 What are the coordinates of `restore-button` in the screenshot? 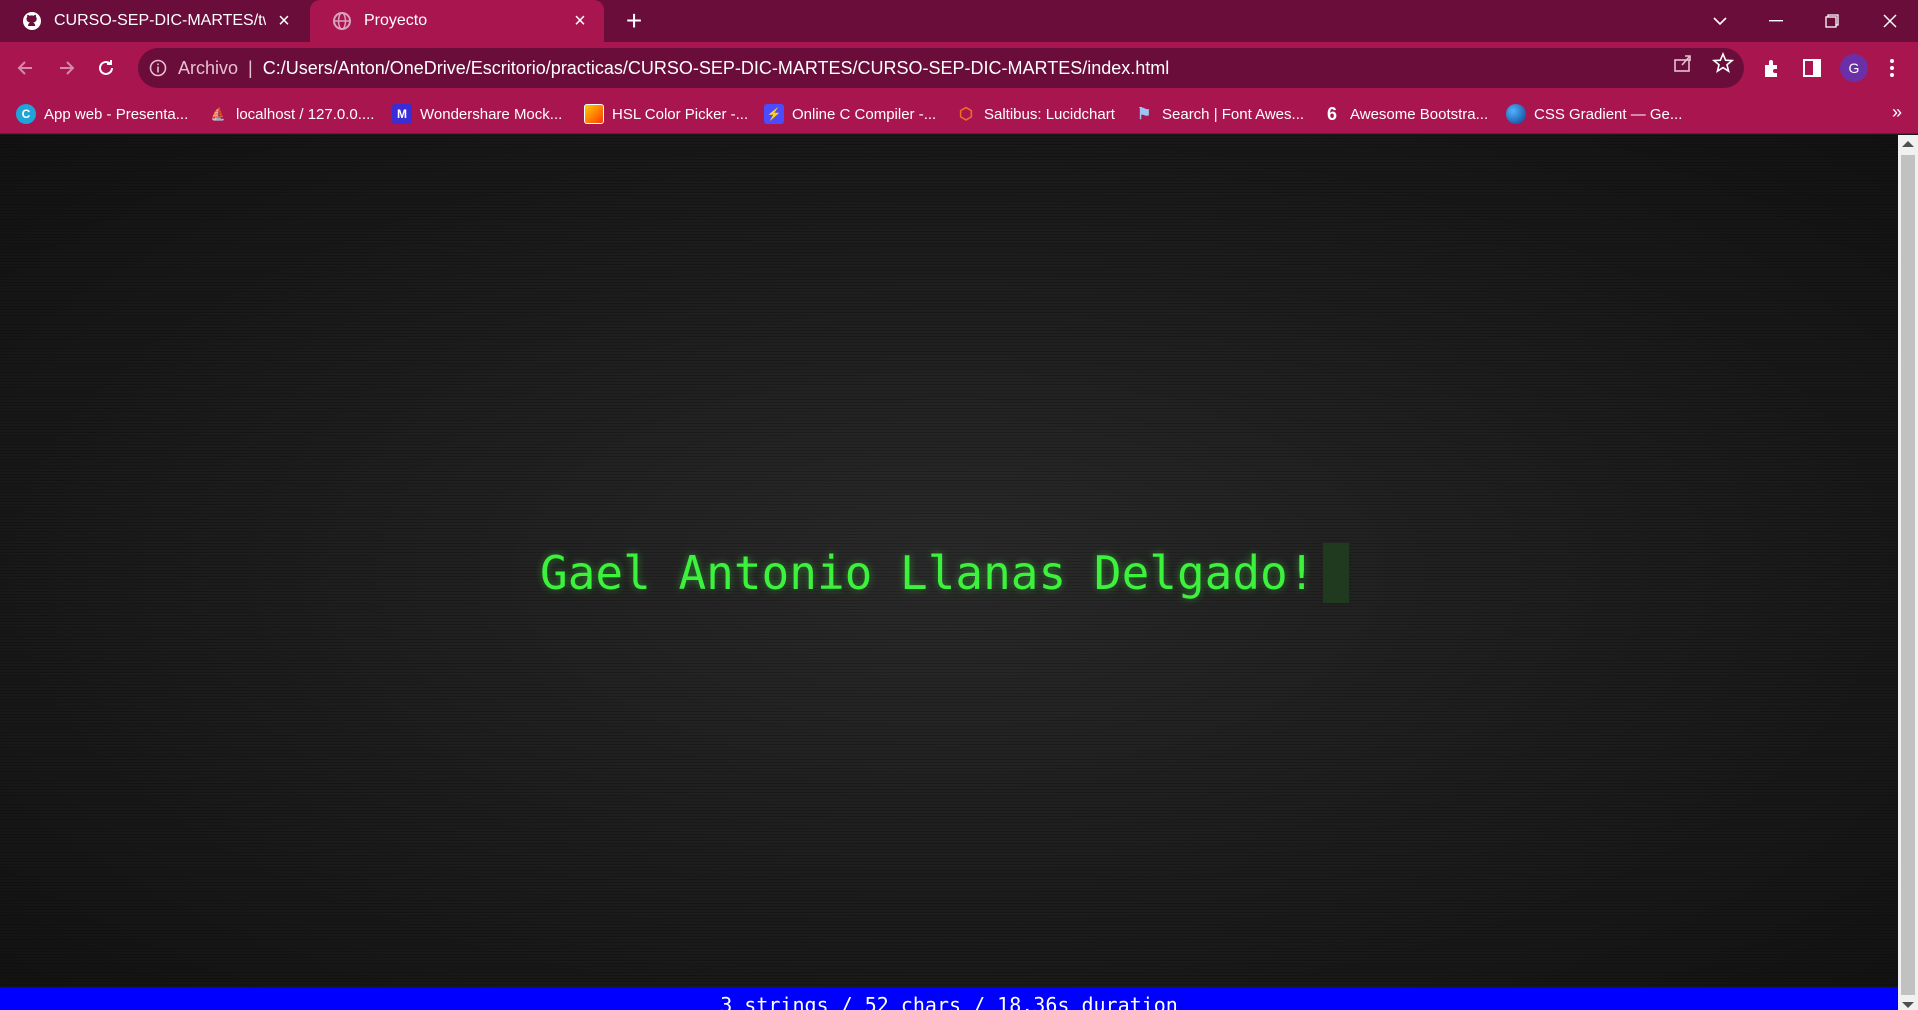 It's located at (1832, 21).